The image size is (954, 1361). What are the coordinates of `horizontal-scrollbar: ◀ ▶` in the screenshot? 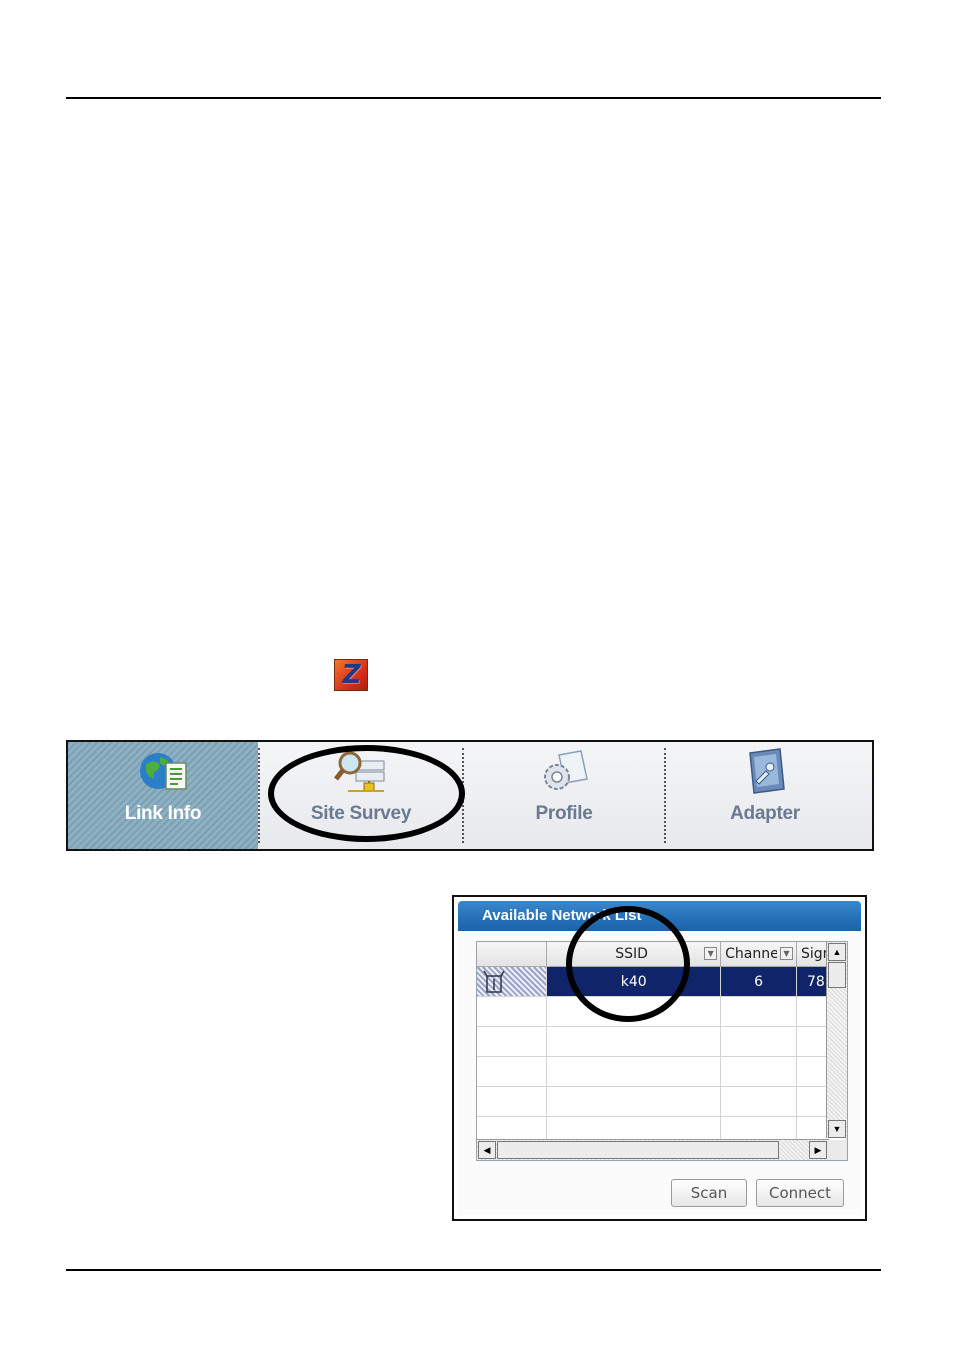 It's located at (653, 1149).